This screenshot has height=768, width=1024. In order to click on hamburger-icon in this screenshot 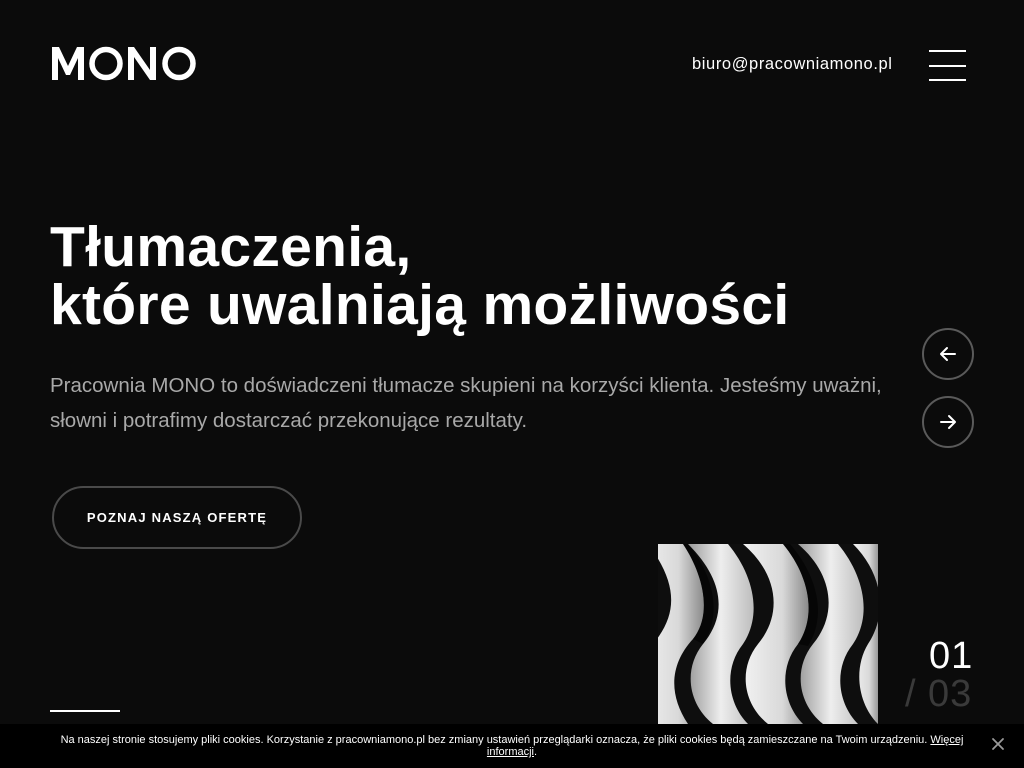, I will do `click(948, 66)`.